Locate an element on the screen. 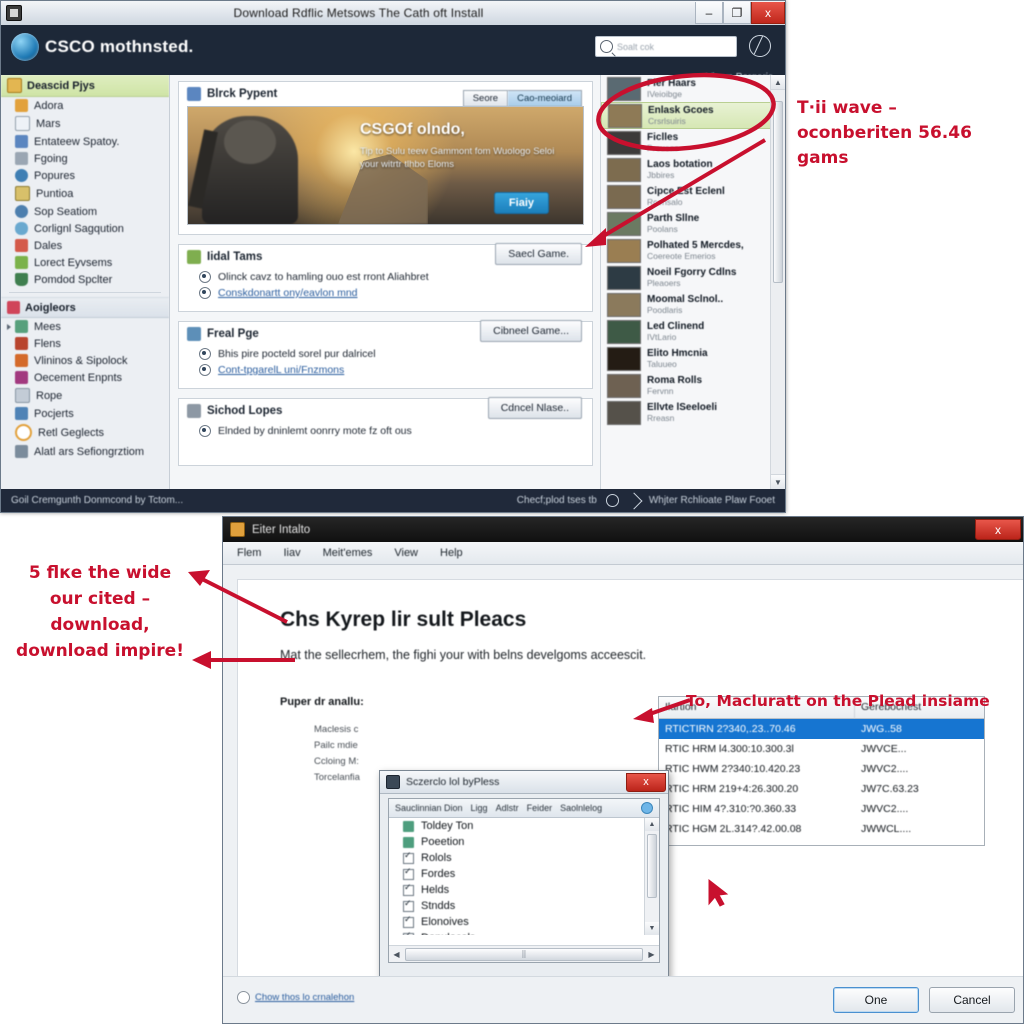  dialog-horizontal-scrollbar: ◀ ⣿ ▶ is located at coordinates (524, 953).